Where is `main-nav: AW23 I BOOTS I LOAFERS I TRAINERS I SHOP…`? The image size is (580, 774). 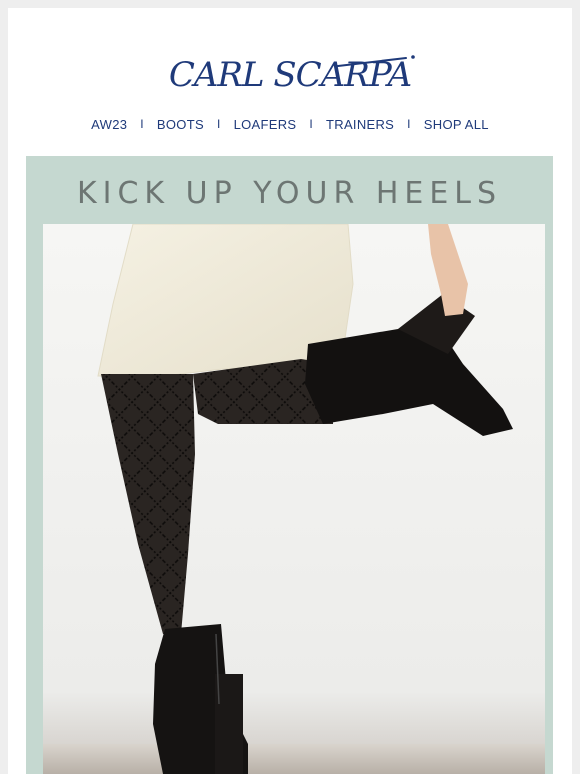 main-nav: AW23 I BOOTS I LOAFERS I TRAINERS I SHOP… is located at coordinates (290, 124).